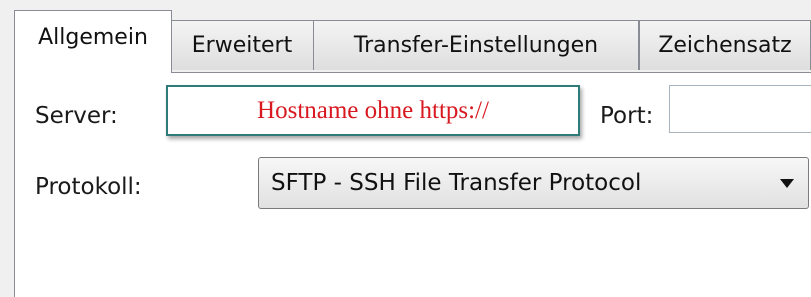 This screenshot has height=297, width=811. Describe the element at coordinates (93, 41) in the screenshot. I see `tab-allgemein: Allgemein` at that location.